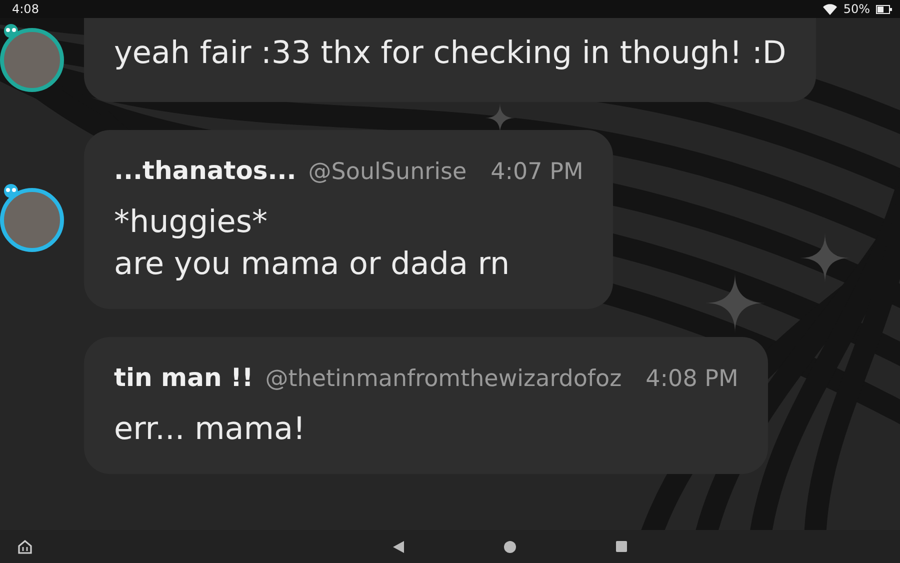 The image size is (900, 563). Describe the element at coordinates (387, 172) in the screenshot. I see `author-handle: @SoulSunrise` at that location.